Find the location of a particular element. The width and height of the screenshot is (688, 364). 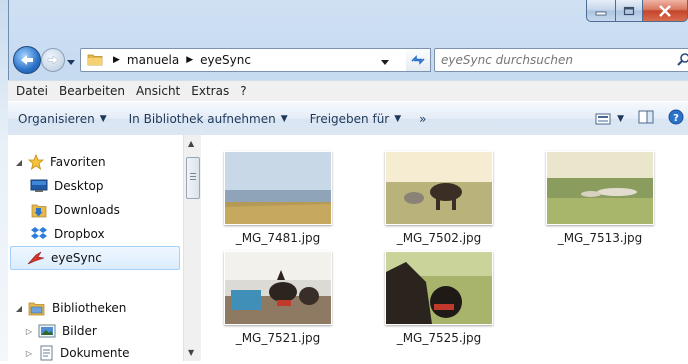

menu-item-ansicht: Ansicht is located at coordinates (158, 91).